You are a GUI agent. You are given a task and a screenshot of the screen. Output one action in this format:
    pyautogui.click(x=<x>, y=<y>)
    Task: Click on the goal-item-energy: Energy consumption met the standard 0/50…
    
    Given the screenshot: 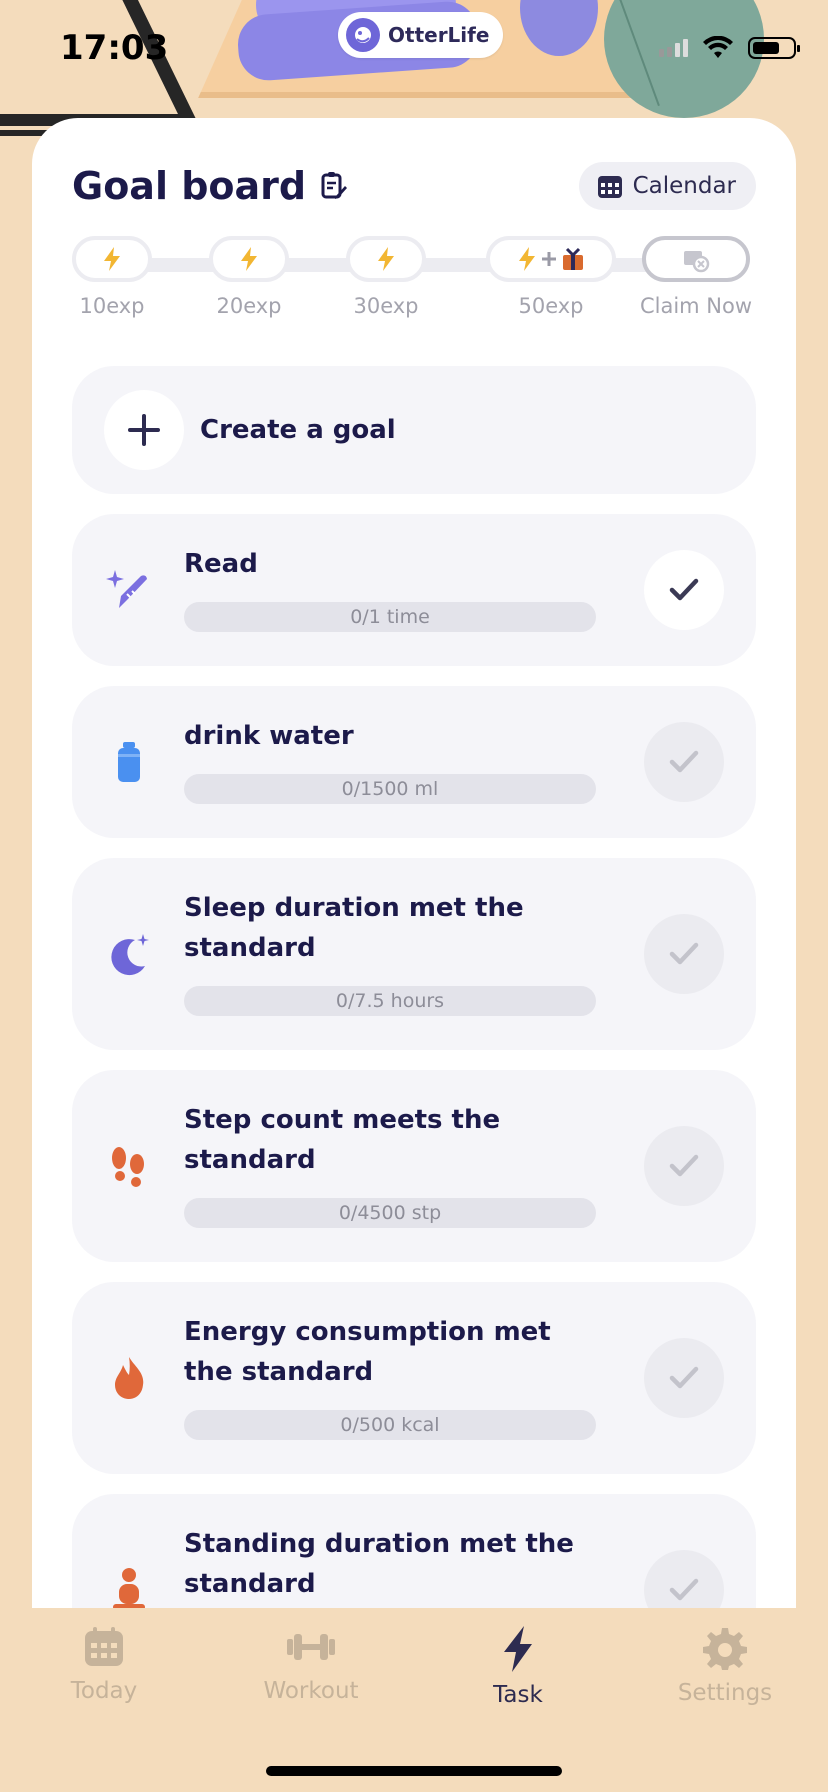 What is the action you would take?
    pyautogui.click(x=414, y=1378)
    